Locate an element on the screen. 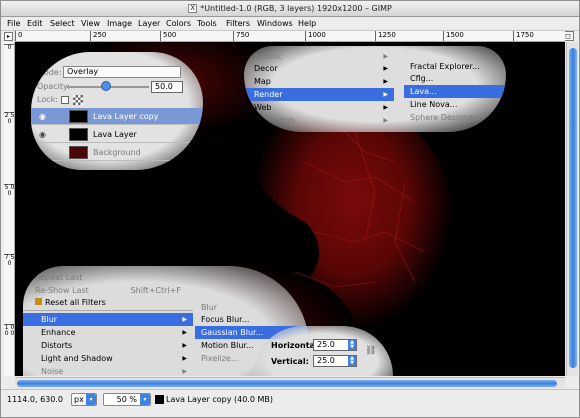 The height and width of the screenshot is (418, 580). zoom-select: 50 % ▾ is located at coordinates (127, 399).